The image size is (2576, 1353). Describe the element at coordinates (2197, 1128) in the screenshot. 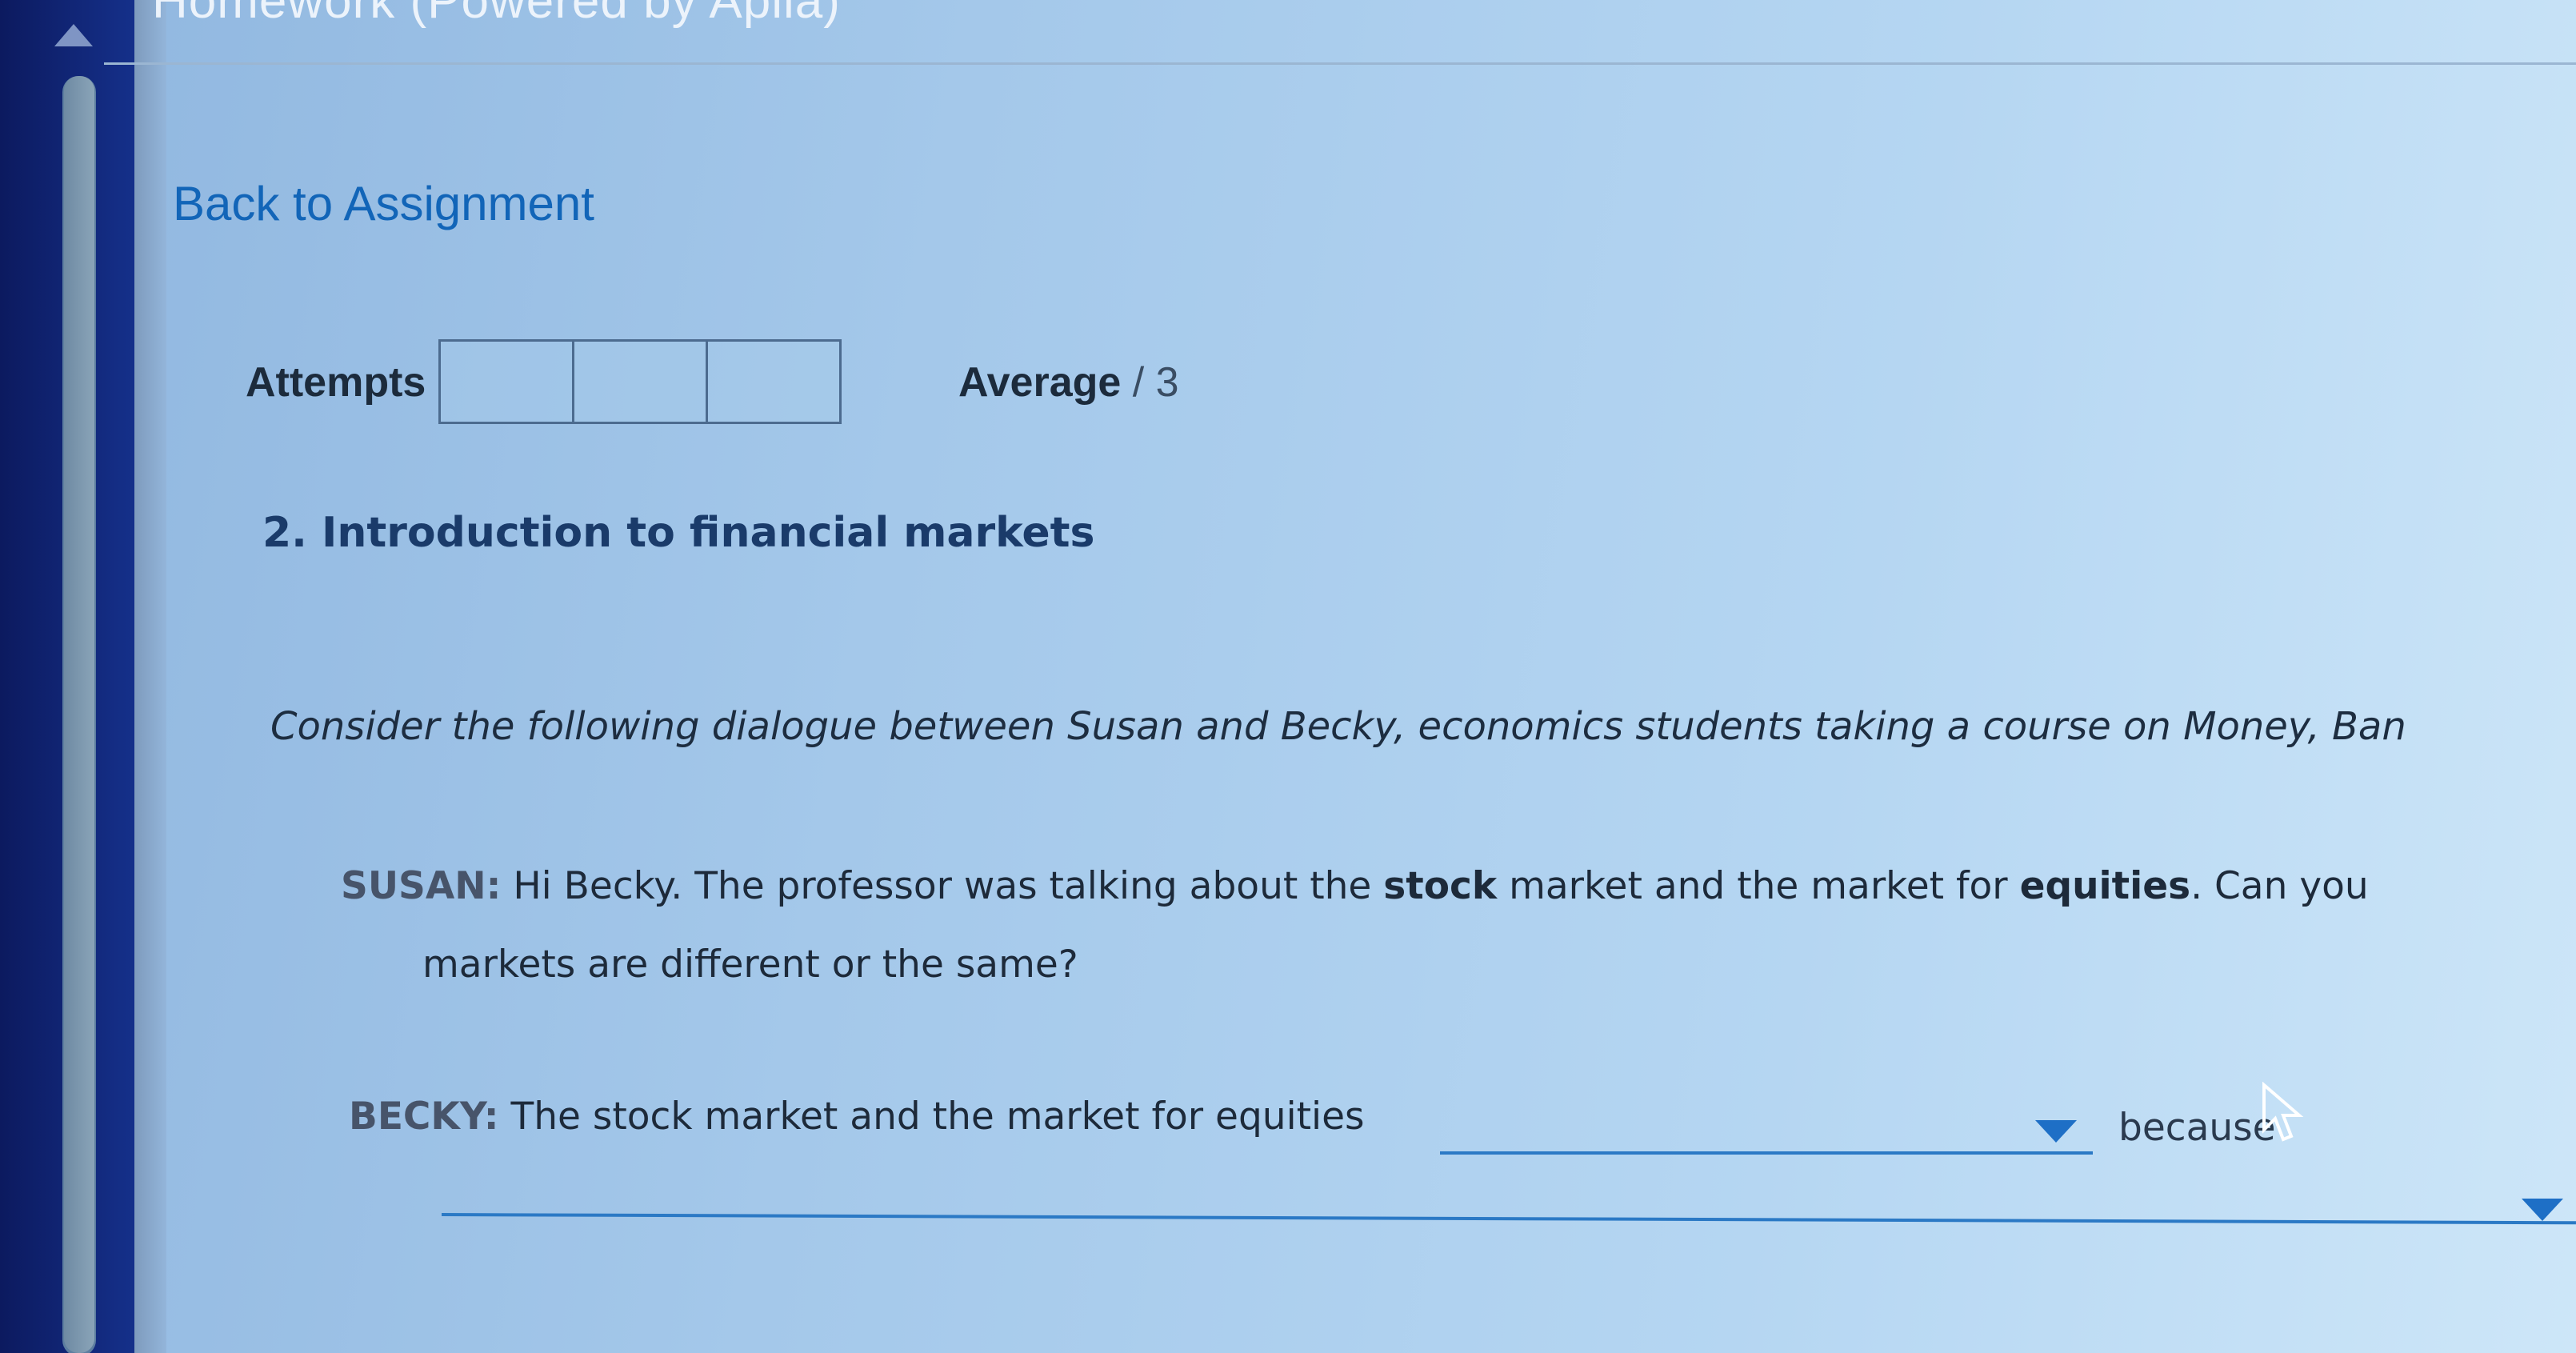

I see `because-text: because` at that location.